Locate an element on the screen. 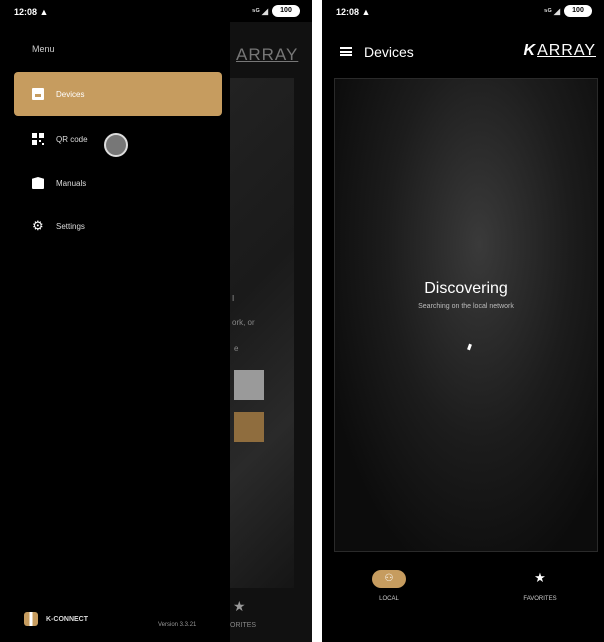 The width and height of the screenshot is (604, 642). background-text: I is located at coordinates (233, 298).